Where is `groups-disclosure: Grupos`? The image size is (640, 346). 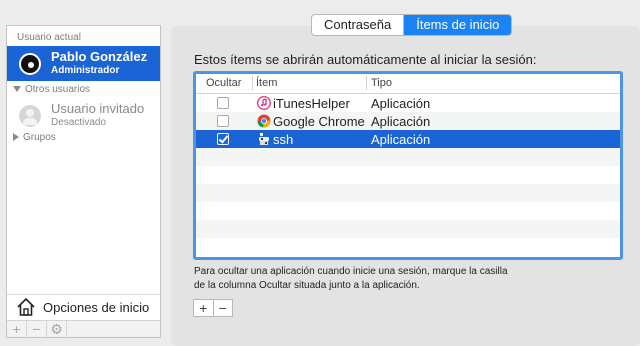
groups-disclosure: Grupos is located at coordinates (34, 137).